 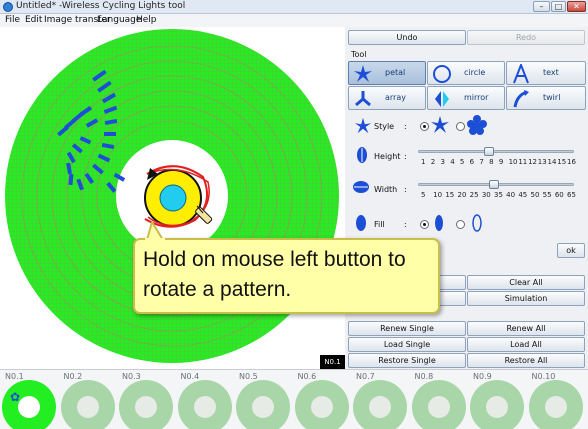 I want to click on tool-petal-button: petal, so click(x=387, y=73).